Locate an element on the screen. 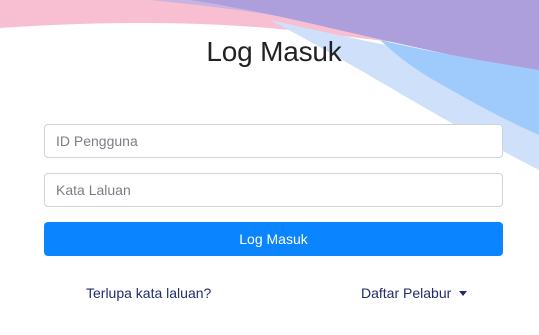 Image resolution: width=539 pixels, height=335 pixels. forgot-password-link: Terlupa kata laluan? is located at coordinates (148, 293).